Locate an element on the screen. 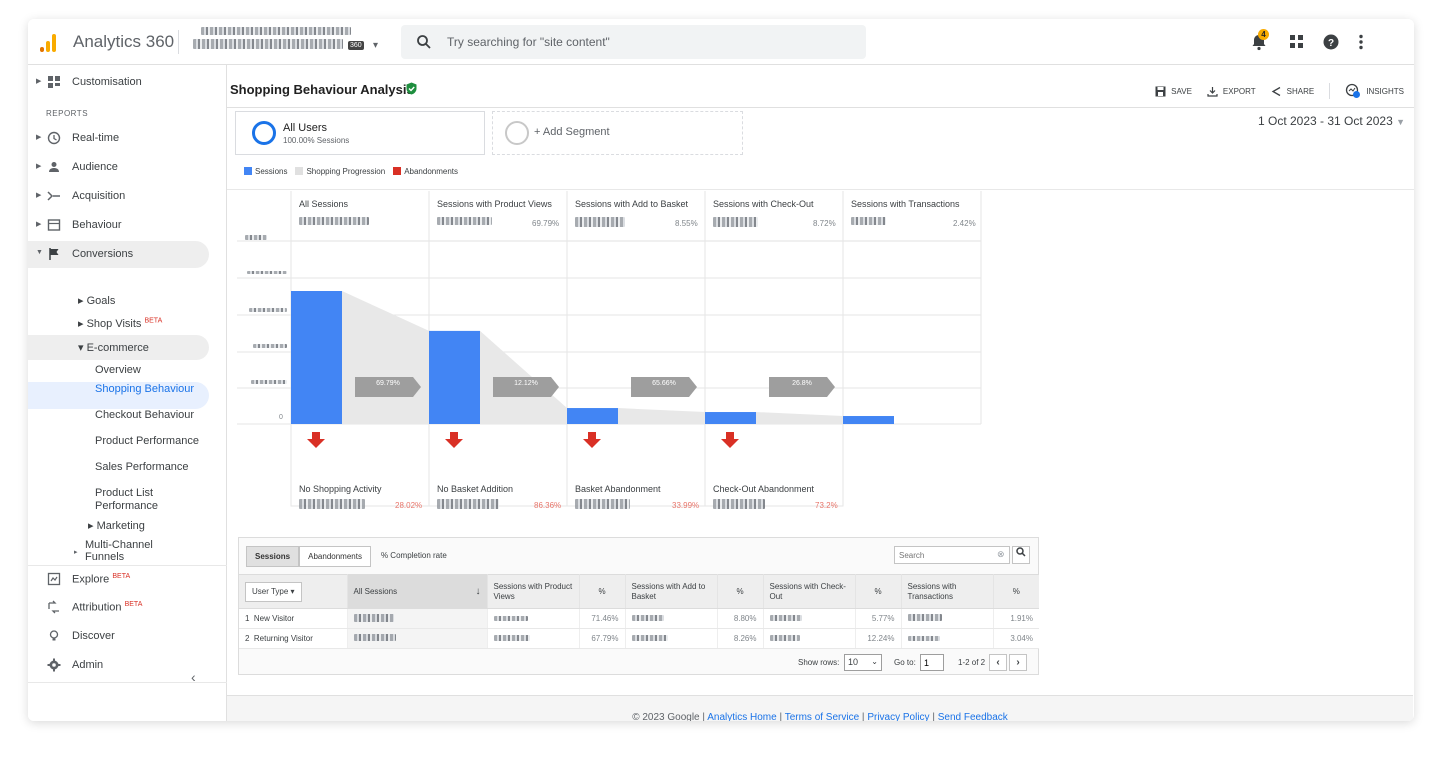 This screenshot has width=1443, height=759. footer-link-analytics-home: Analytics Home is located at coordinates (741, 716).